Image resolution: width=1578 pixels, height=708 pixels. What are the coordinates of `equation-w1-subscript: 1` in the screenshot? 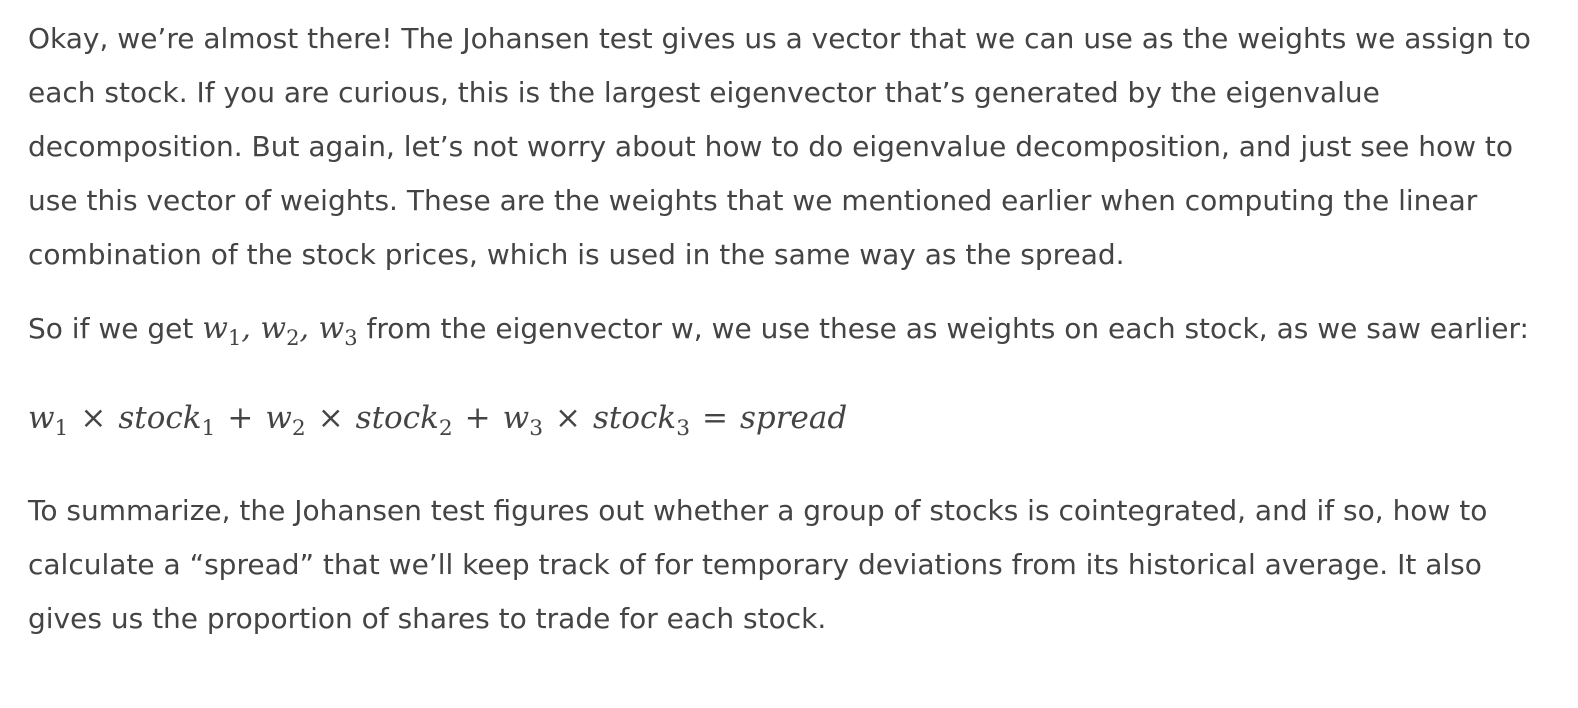 It's located at (61, 429).